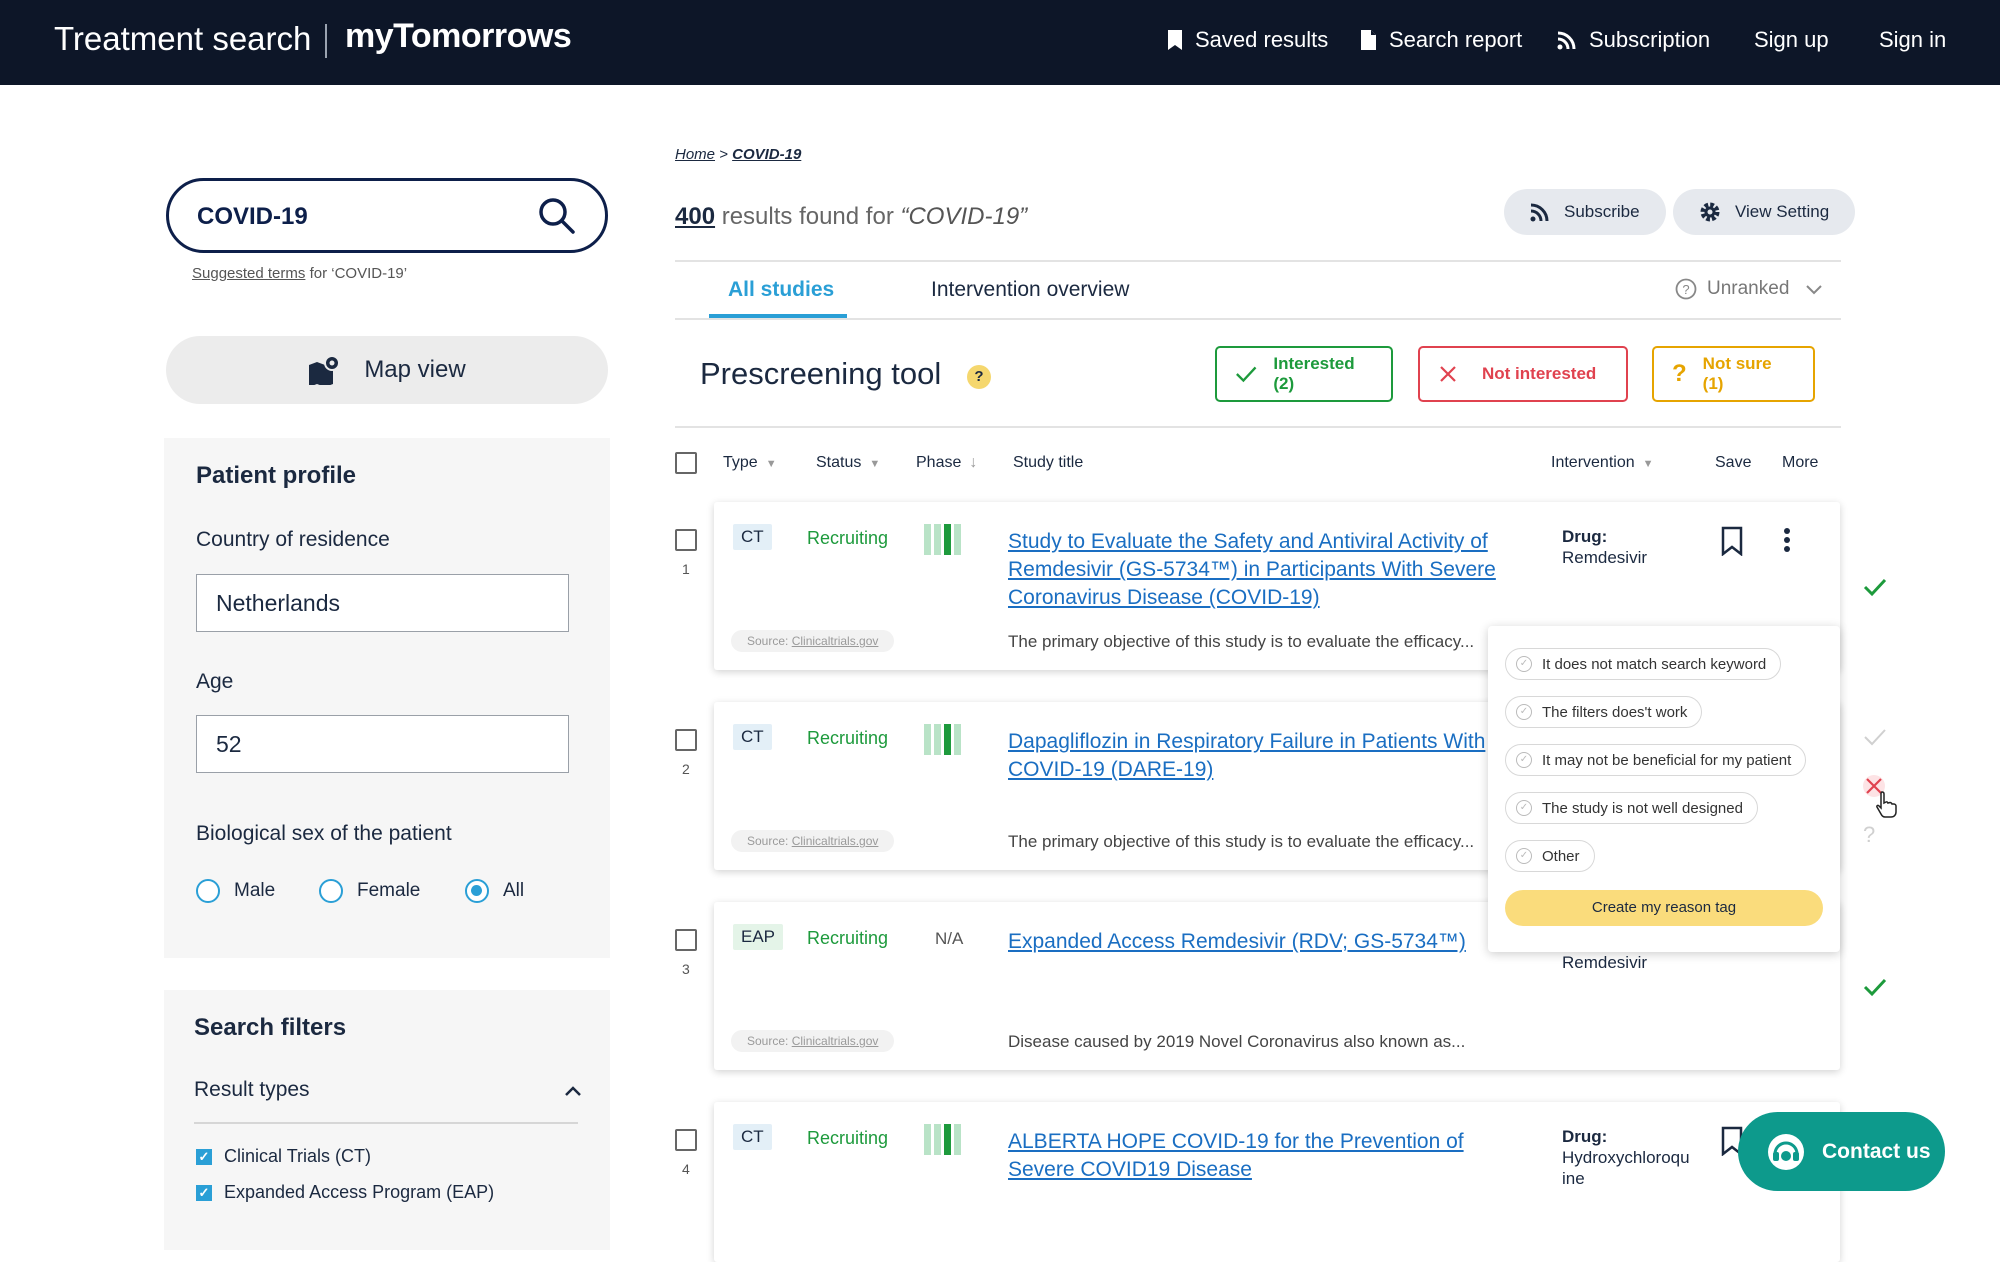  Describe the element at coordinates (1782, 211) in the screenshot. I see `view-setting-label: View Setting` at that location.